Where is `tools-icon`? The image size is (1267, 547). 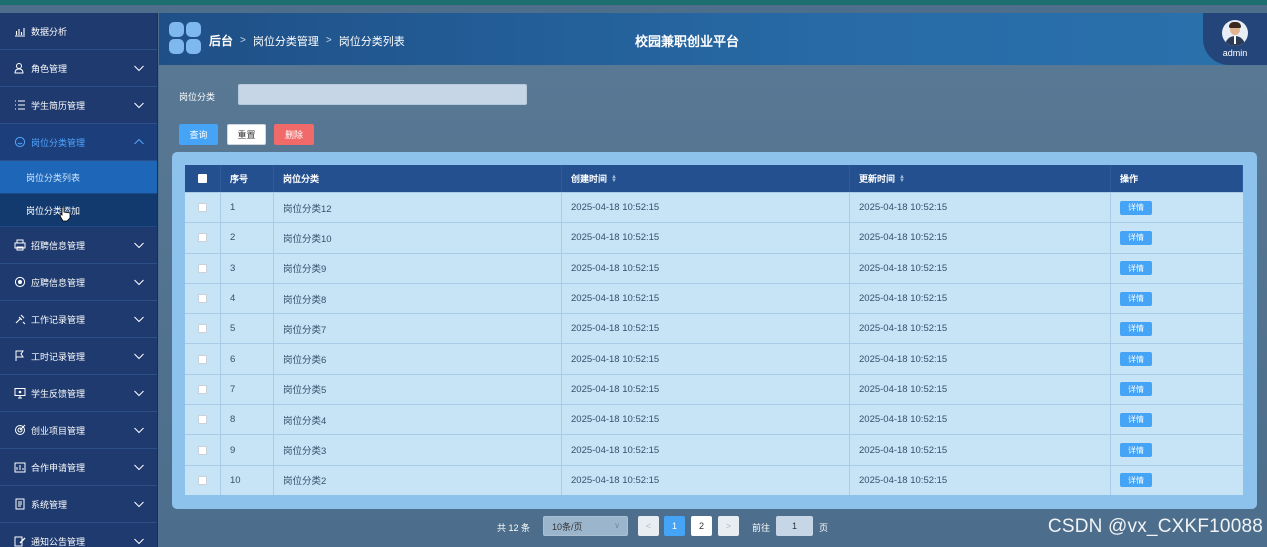 tools-icon is located at coordinates (20, 319).